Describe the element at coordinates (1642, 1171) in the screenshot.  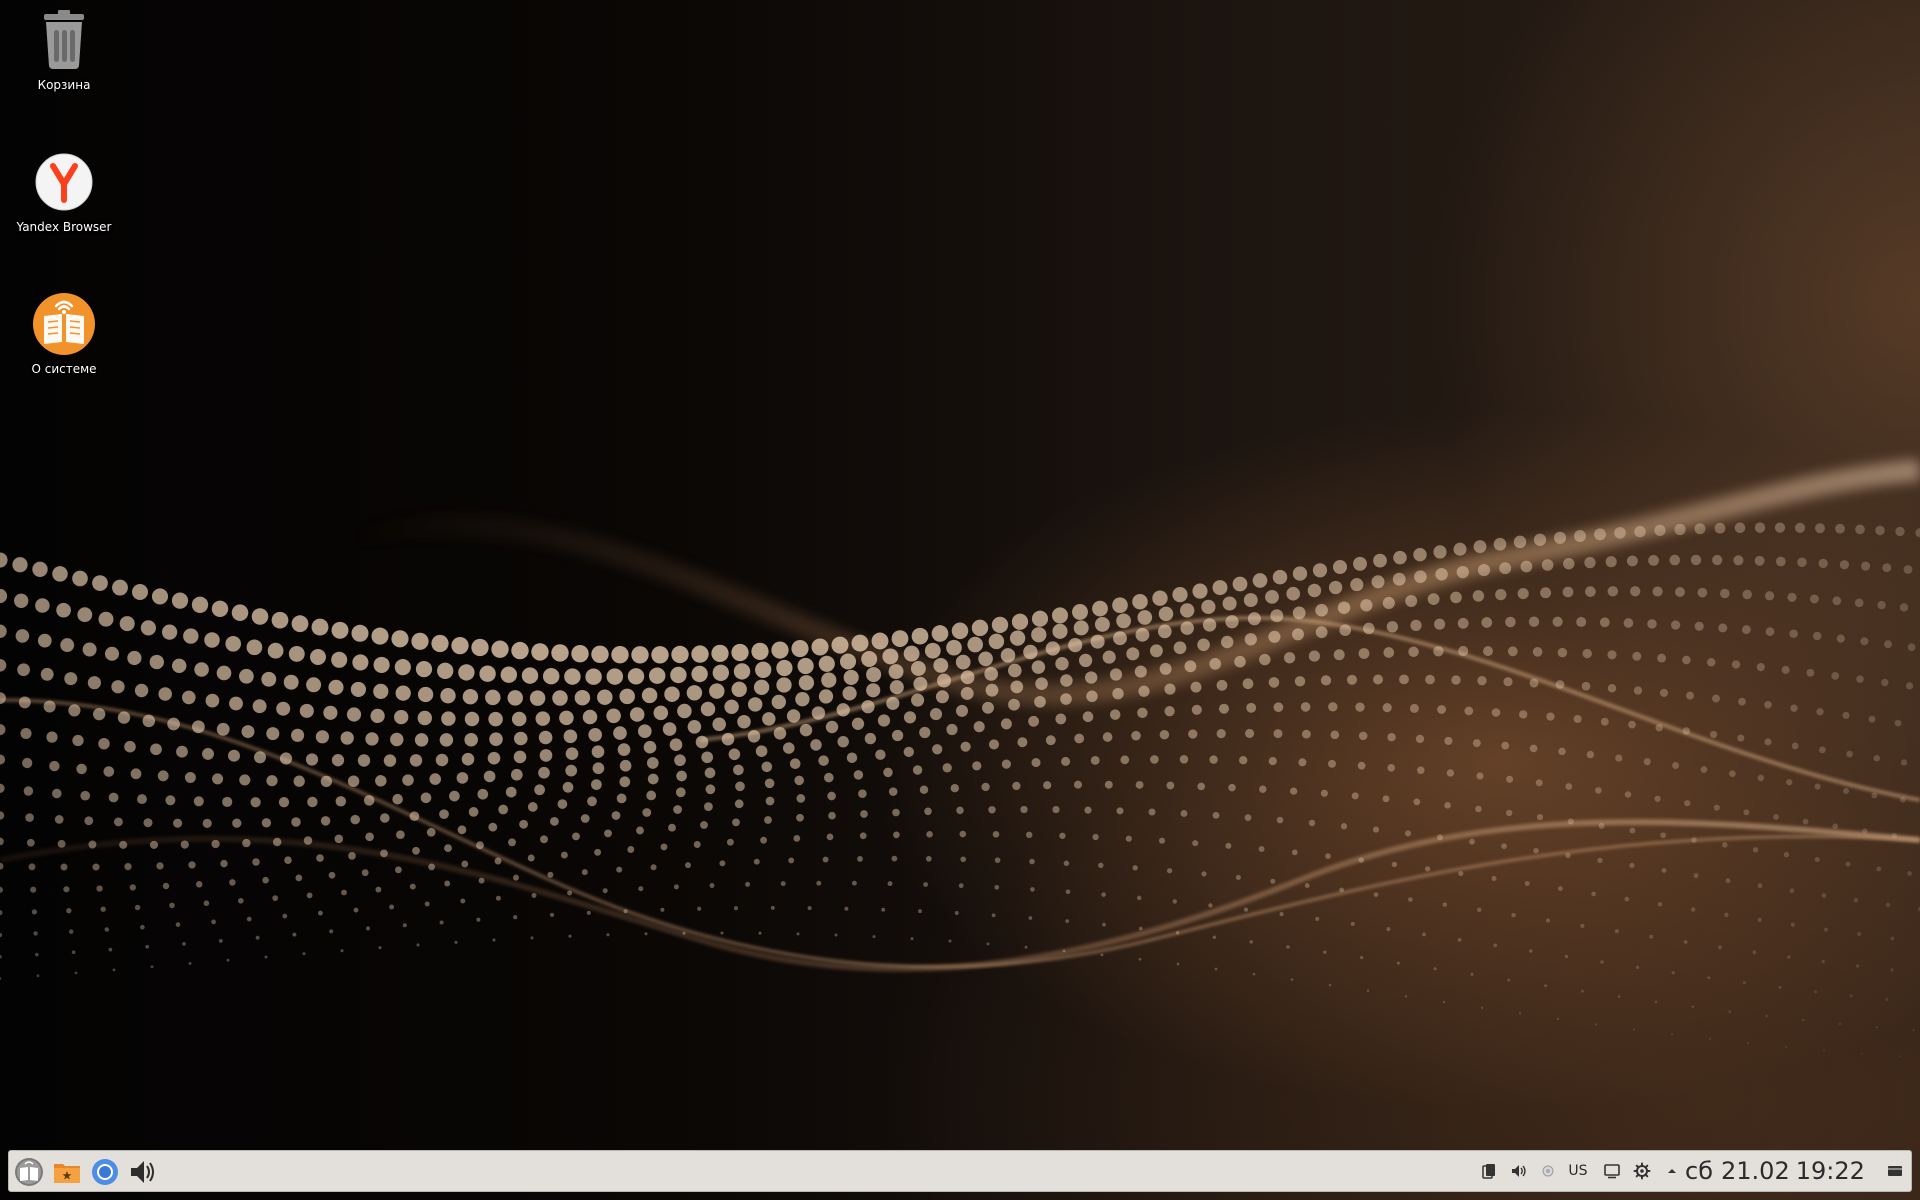
I see `tray-settings` at that location.